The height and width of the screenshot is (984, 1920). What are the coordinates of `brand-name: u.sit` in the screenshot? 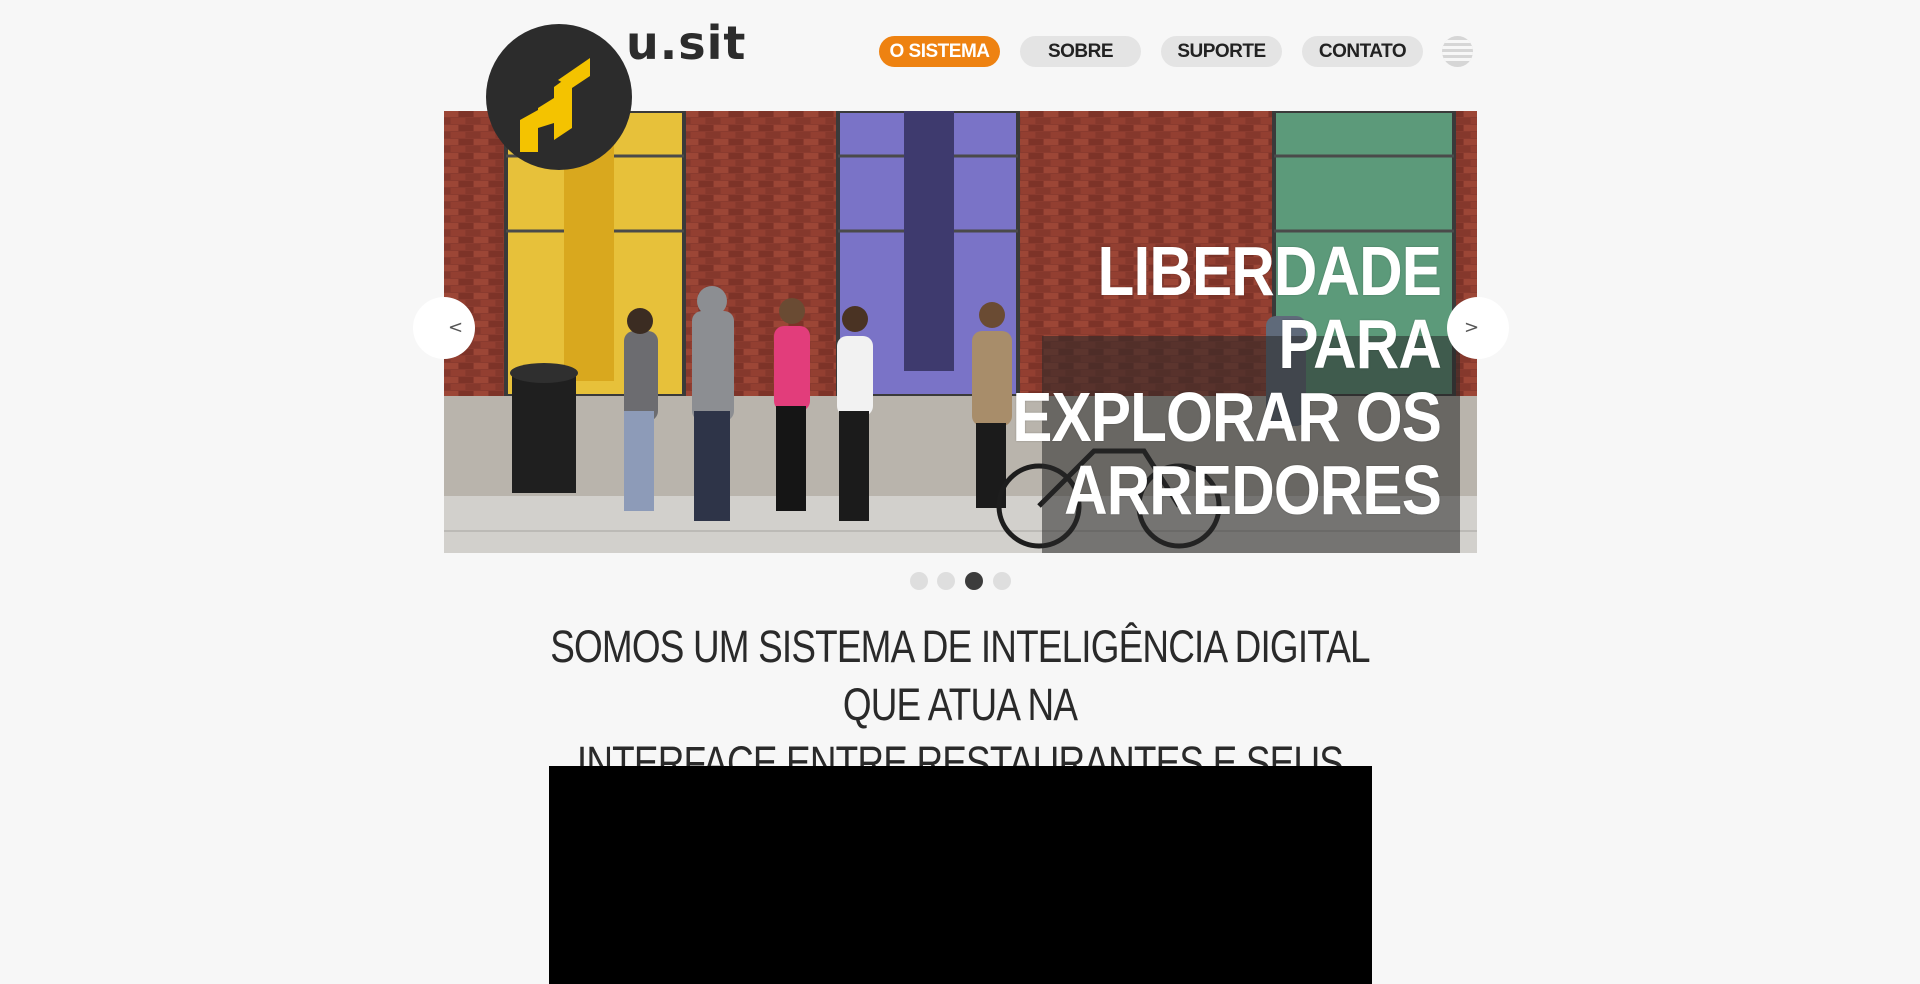 It's located at (686, 43).